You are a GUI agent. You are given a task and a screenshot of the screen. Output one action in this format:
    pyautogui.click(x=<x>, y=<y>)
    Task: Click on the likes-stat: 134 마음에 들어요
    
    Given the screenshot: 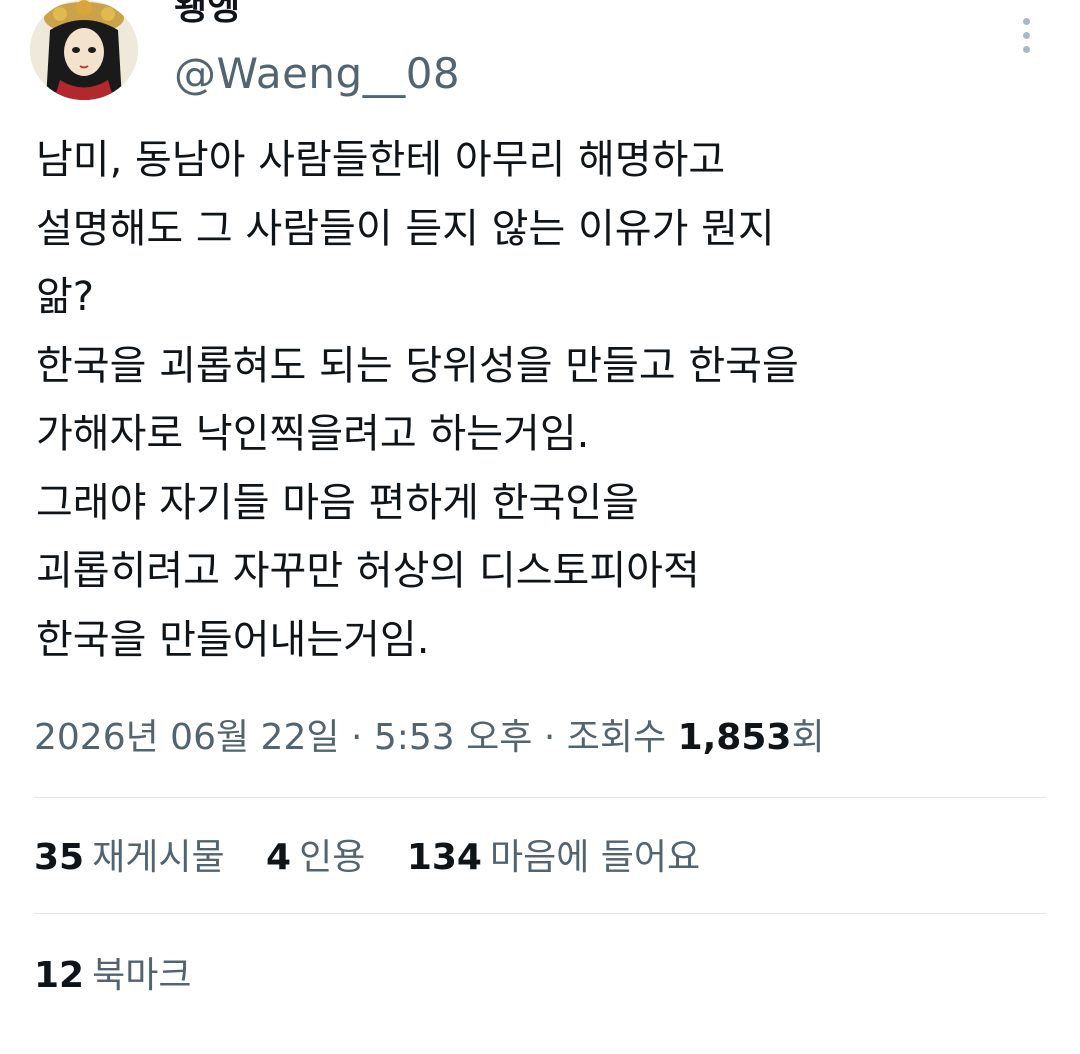 What is the action you would take?
    pyautogui.click(x=553, y=857)
    